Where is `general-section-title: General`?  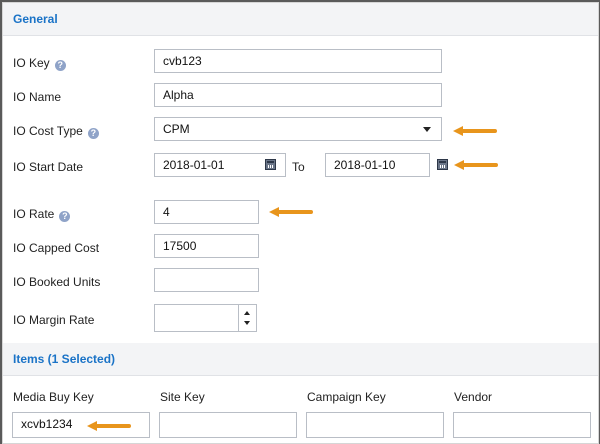
general-section-title: General is located at coordinates (35, 19).